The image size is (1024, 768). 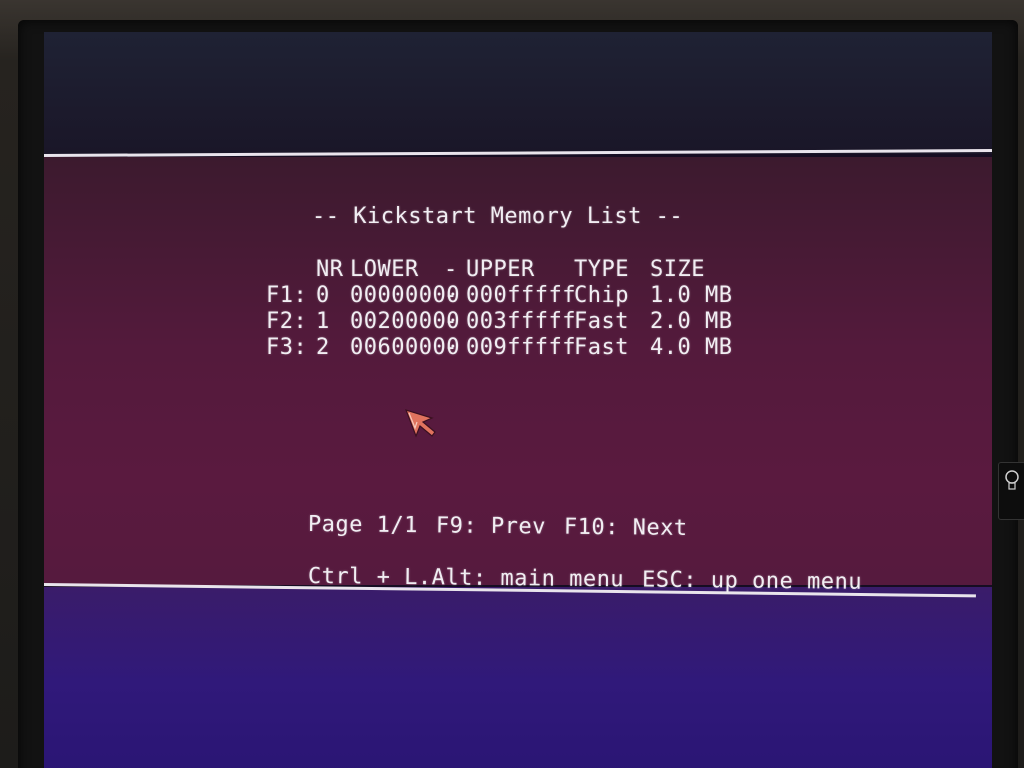 I want to click on row-upper: 009fffff, so click(x=521, y=347).